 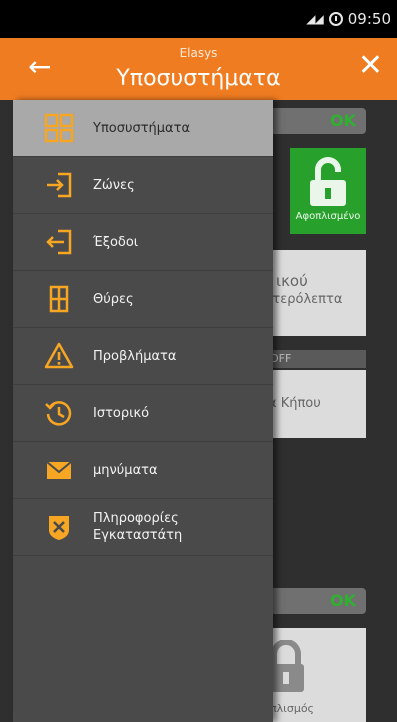 What do you see at coordinates (370, 66) in the screenshot?
I see `close-icon: ✕` at bounding box center [370, 66].